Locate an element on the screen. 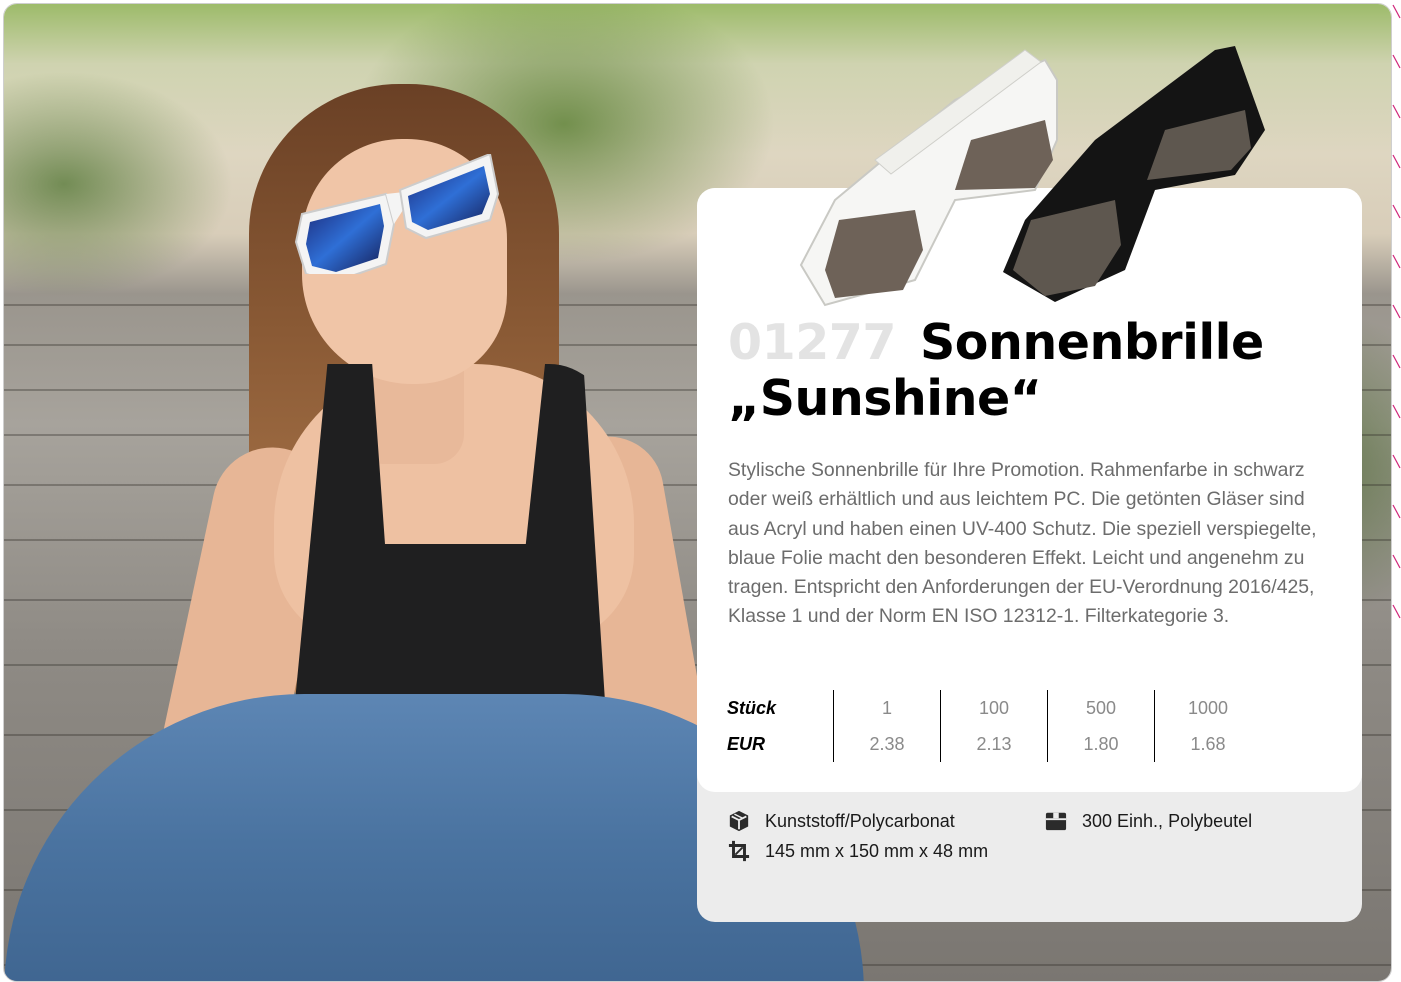  crop-icon is located at coordinates (739, 851).